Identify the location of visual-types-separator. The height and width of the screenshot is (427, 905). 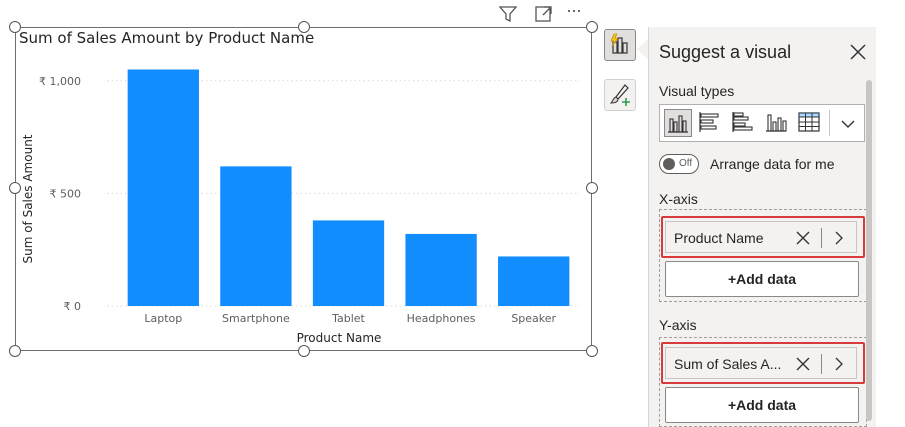
(829, 123).